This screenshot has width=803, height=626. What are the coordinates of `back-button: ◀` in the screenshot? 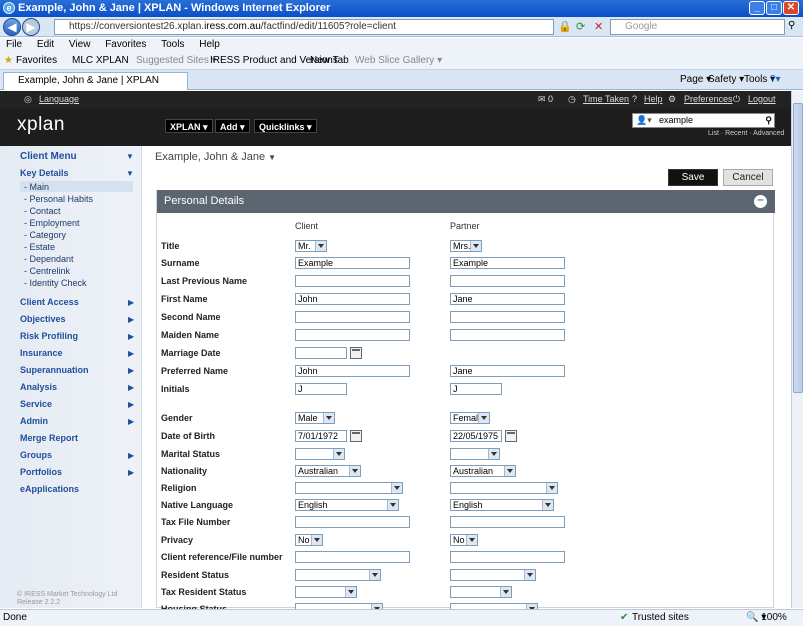 It's located at (12, 27).